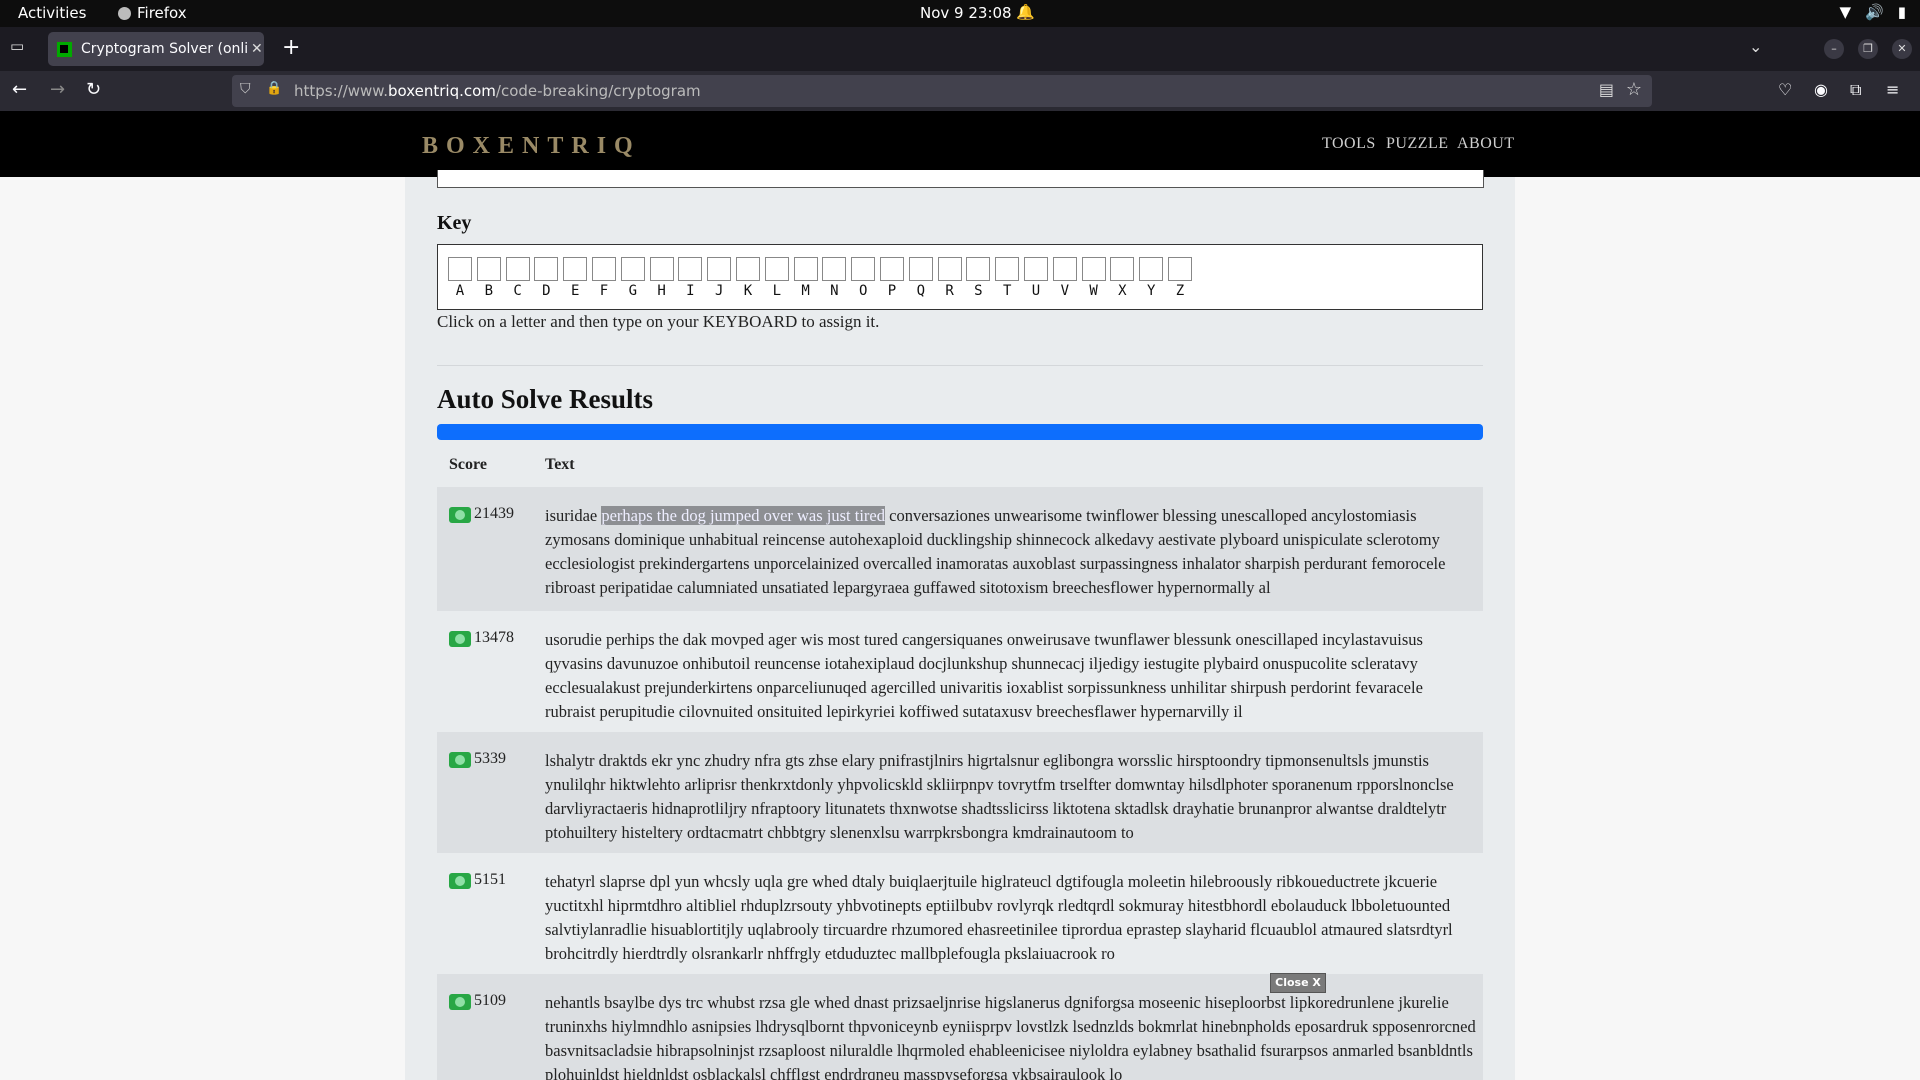  I want to click on key-cell-h: H, so click(661, 278).